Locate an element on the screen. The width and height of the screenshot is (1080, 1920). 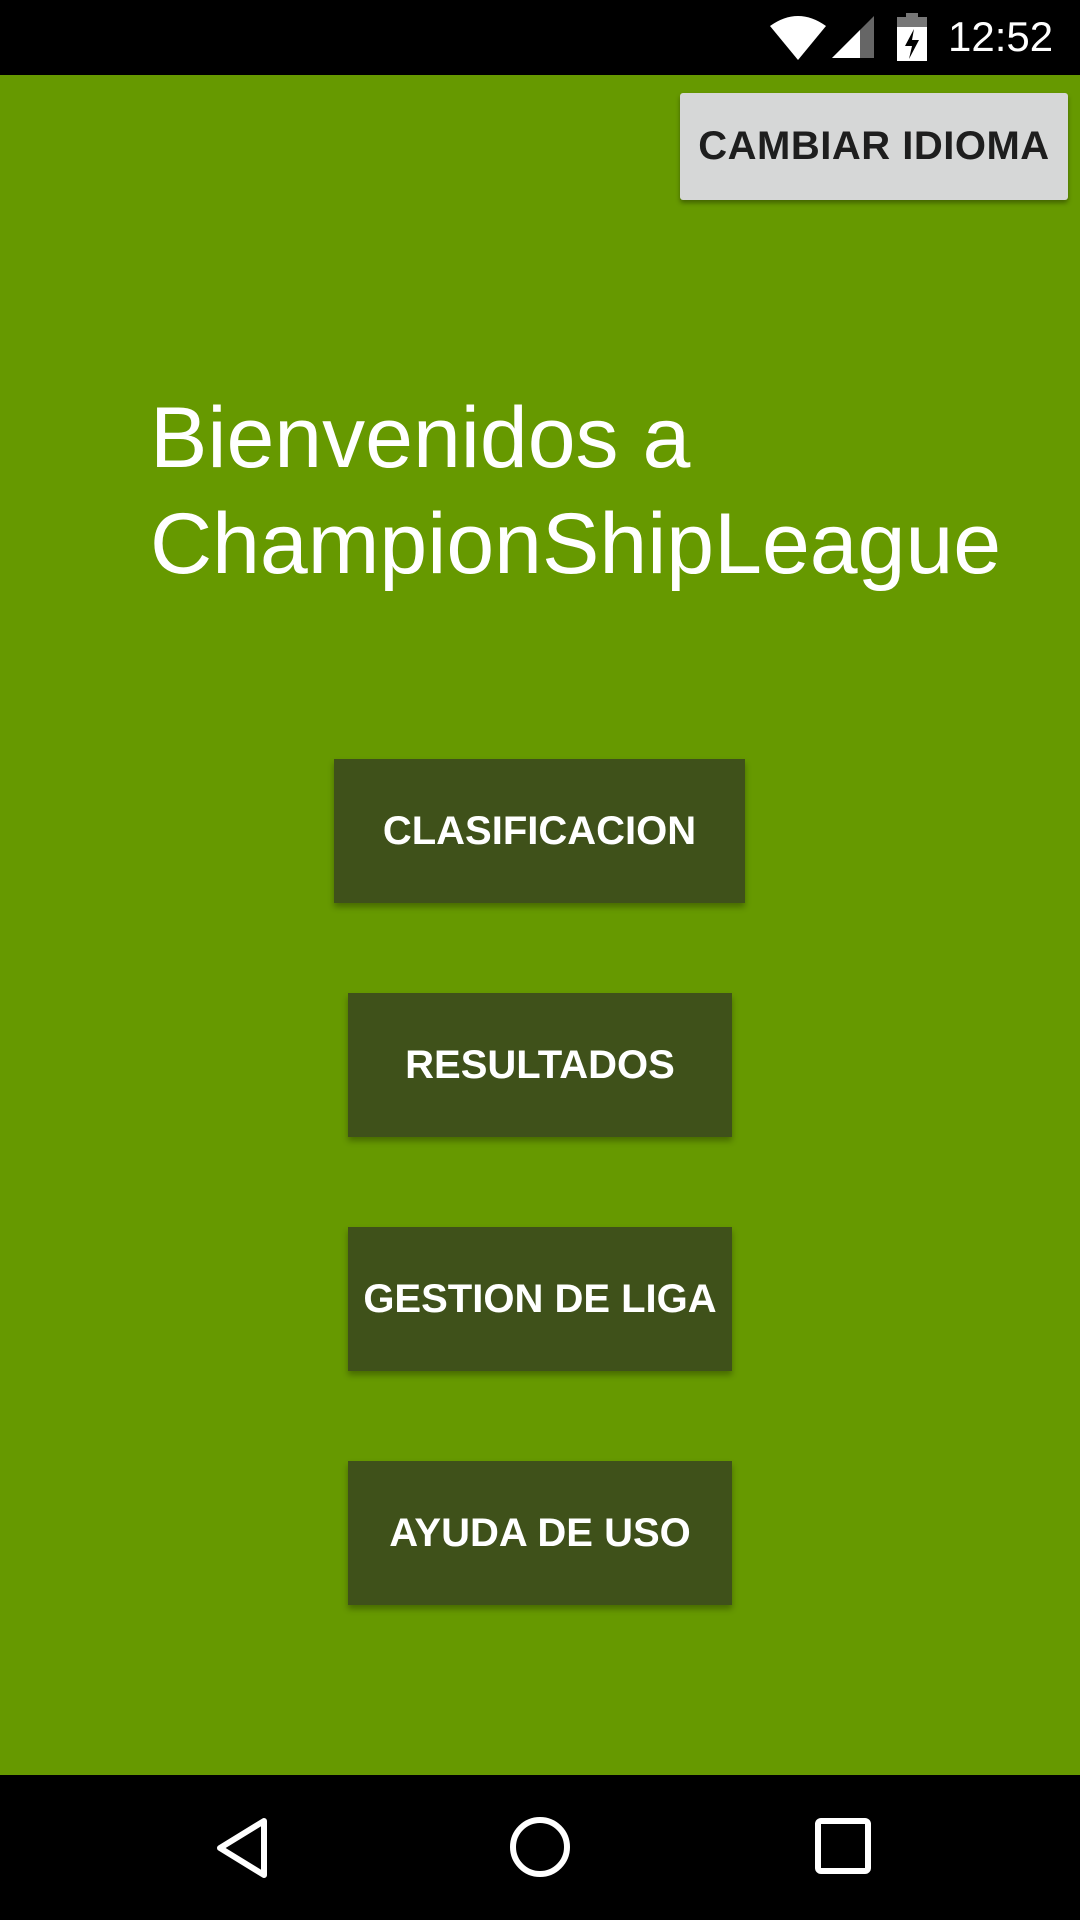
change-language-button: CAMBIAR IDIOMA is located at coordinates (874, 146).